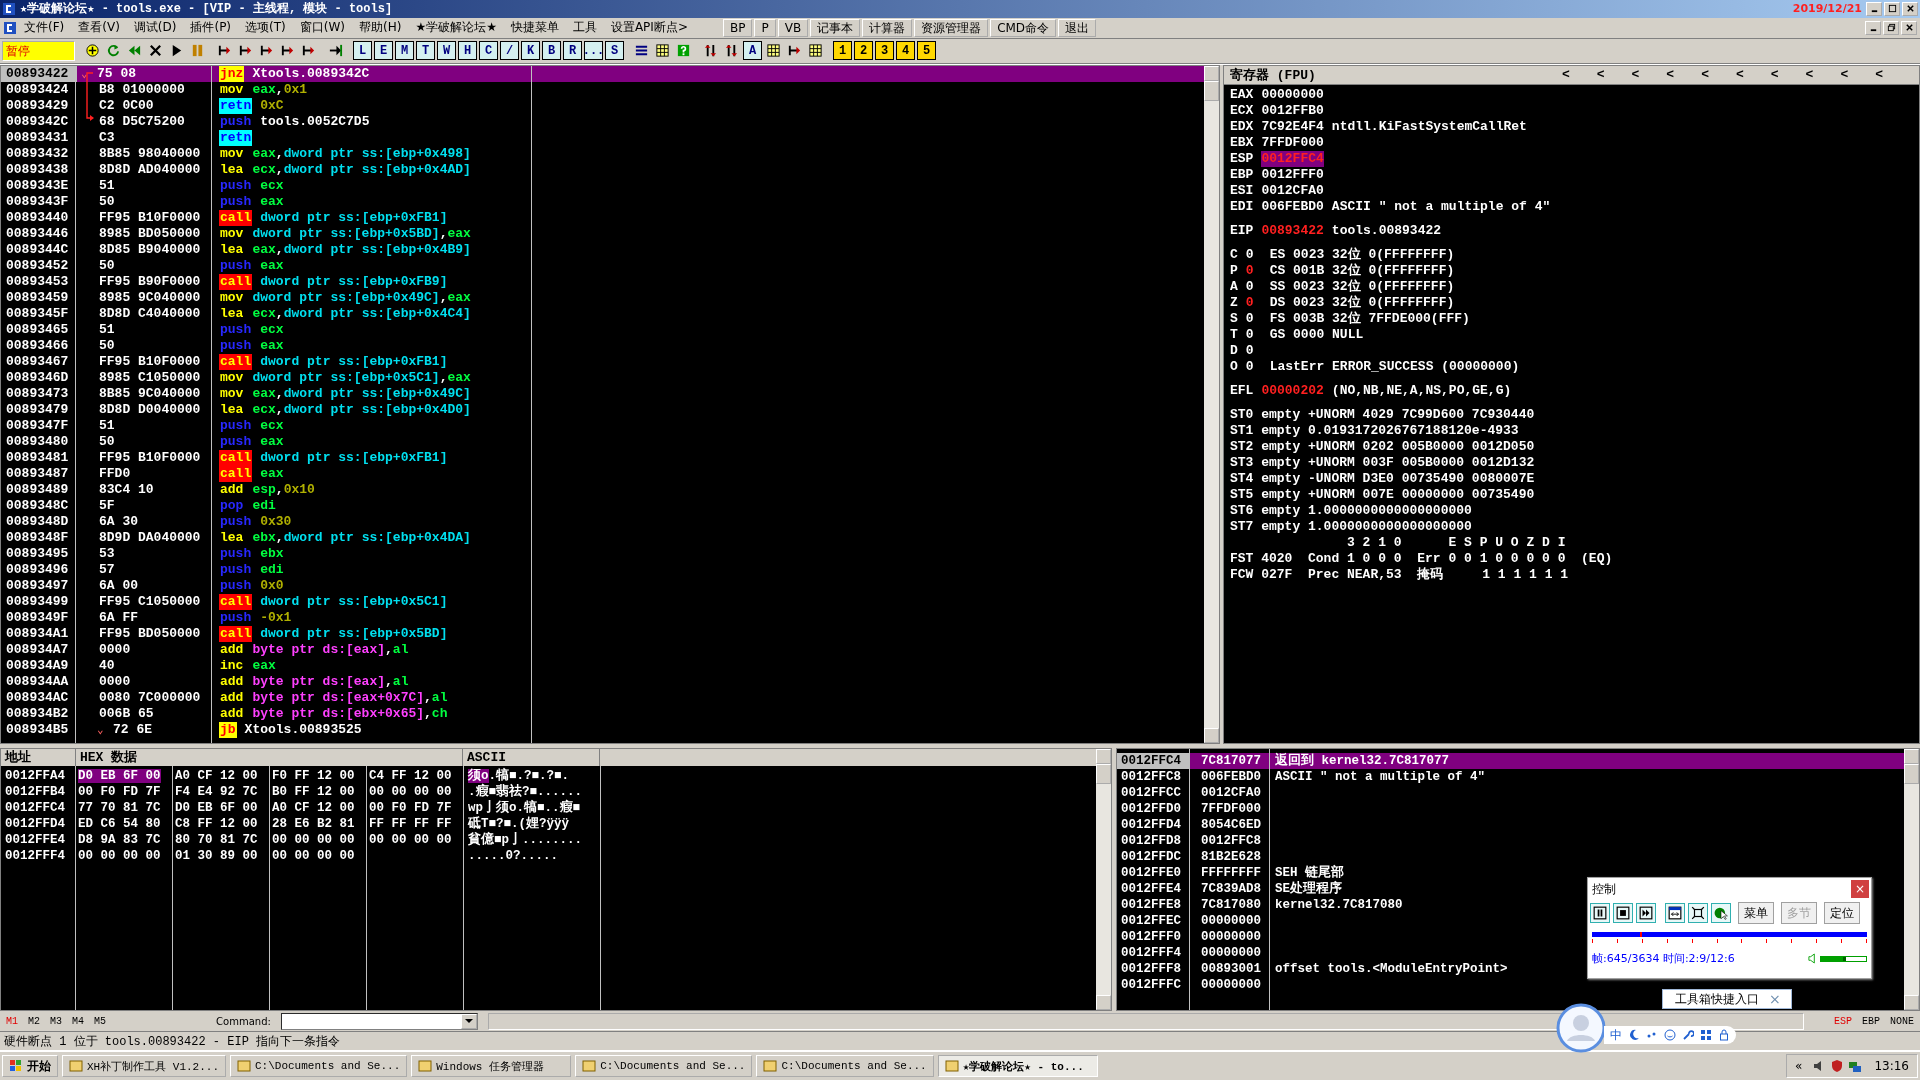  What do you see at coordinates (793, 27) in the screenshot?
I see `menu-button: VB` at bounding box center [793, 27].